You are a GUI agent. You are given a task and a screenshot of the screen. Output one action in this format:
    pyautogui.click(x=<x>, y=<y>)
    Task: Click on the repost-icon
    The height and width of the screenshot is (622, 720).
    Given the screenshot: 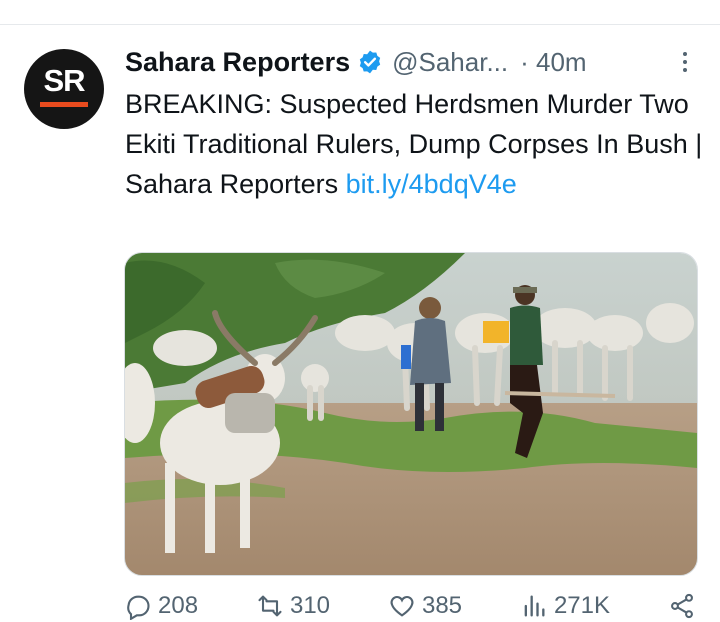 What is the action you would take?
    pyautogui.click(x=270, y=606)
    